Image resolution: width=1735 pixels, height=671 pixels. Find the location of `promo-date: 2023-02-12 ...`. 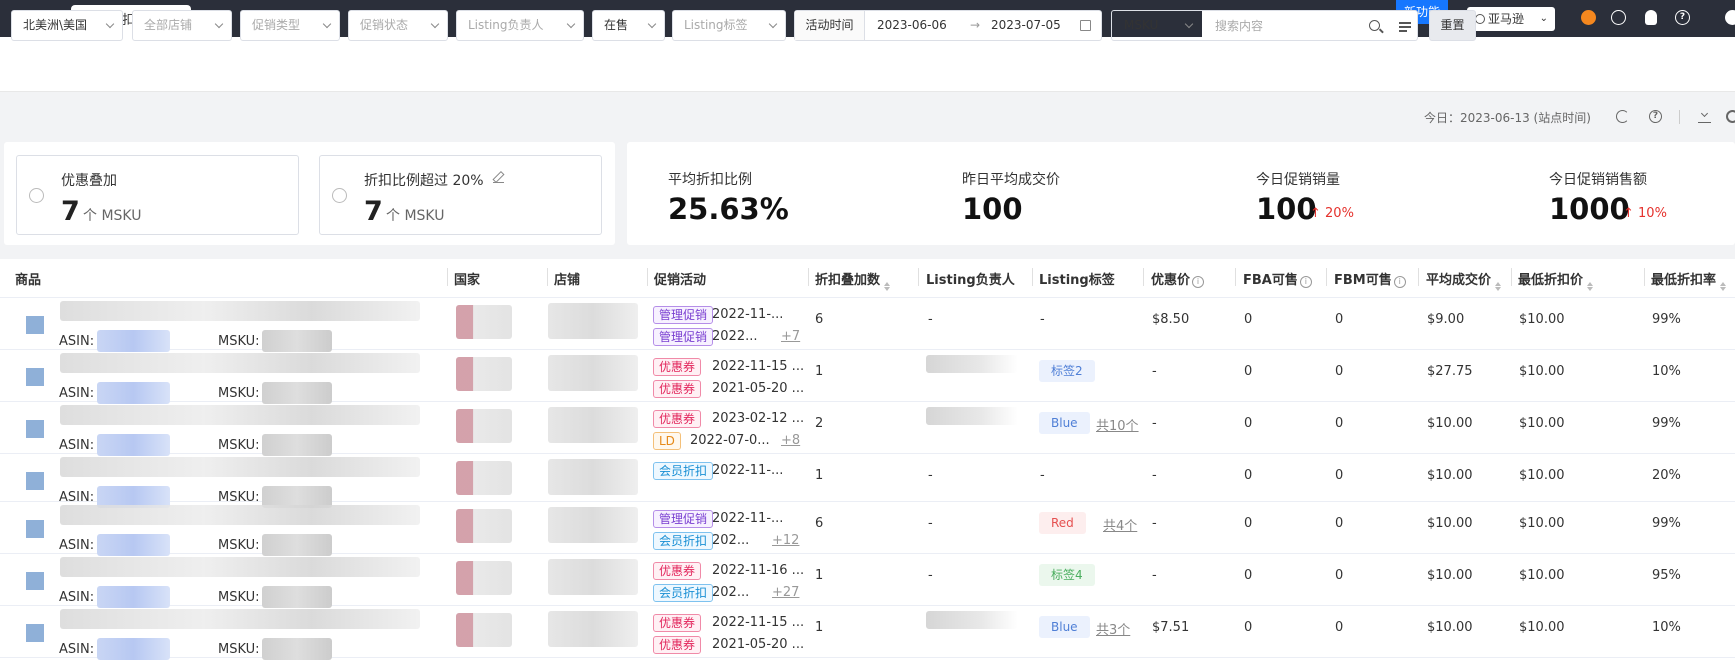

promo-date: 2023-02-12 ... is located at coordinates (758, 418).